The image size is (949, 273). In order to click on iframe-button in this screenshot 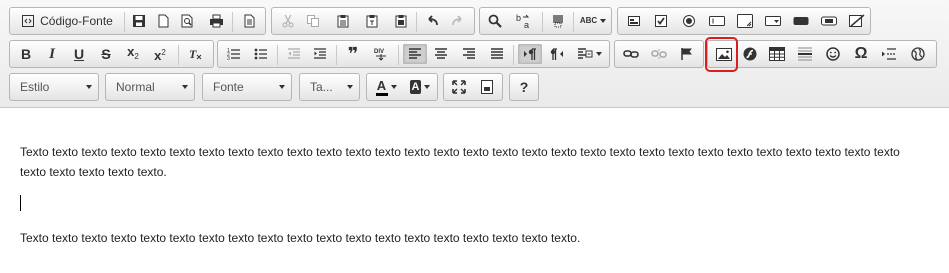, I will do `click(918, 54)`.